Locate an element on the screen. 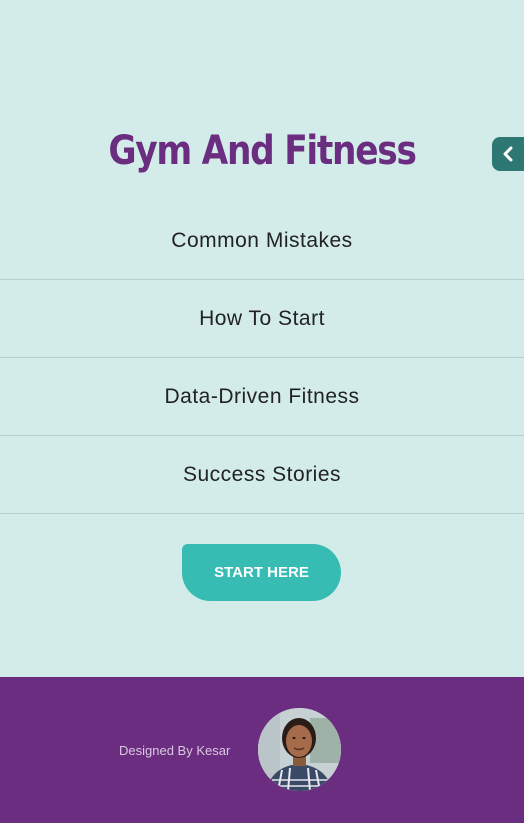  menu-item-how-to-start: How To Start is located at coordinates (262, 319).